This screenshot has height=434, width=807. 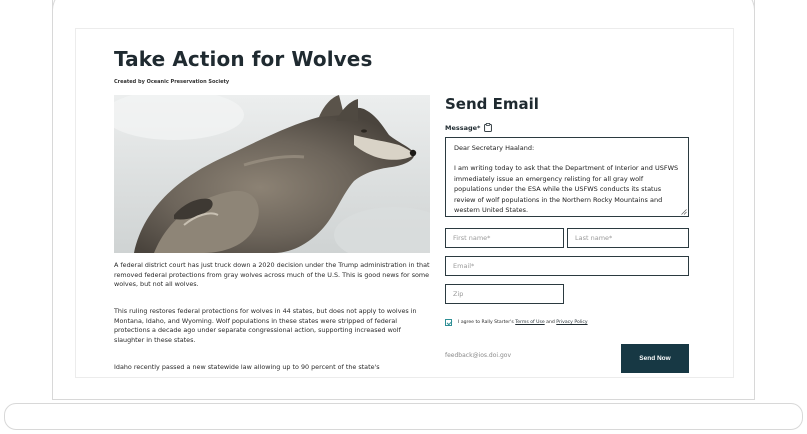 I want to click on send-email-heading: Send Email, so click(x=492, y=104).